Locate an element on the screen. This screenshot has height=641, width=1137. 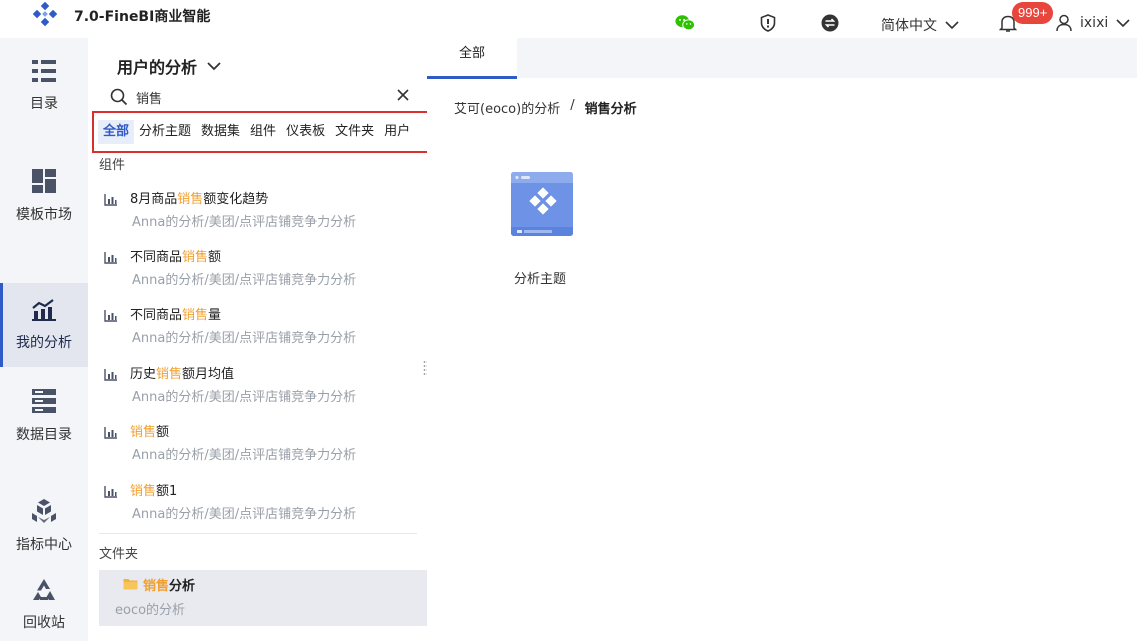
panel-title-label: 用户的分析 is located at coordinates (157, 67).